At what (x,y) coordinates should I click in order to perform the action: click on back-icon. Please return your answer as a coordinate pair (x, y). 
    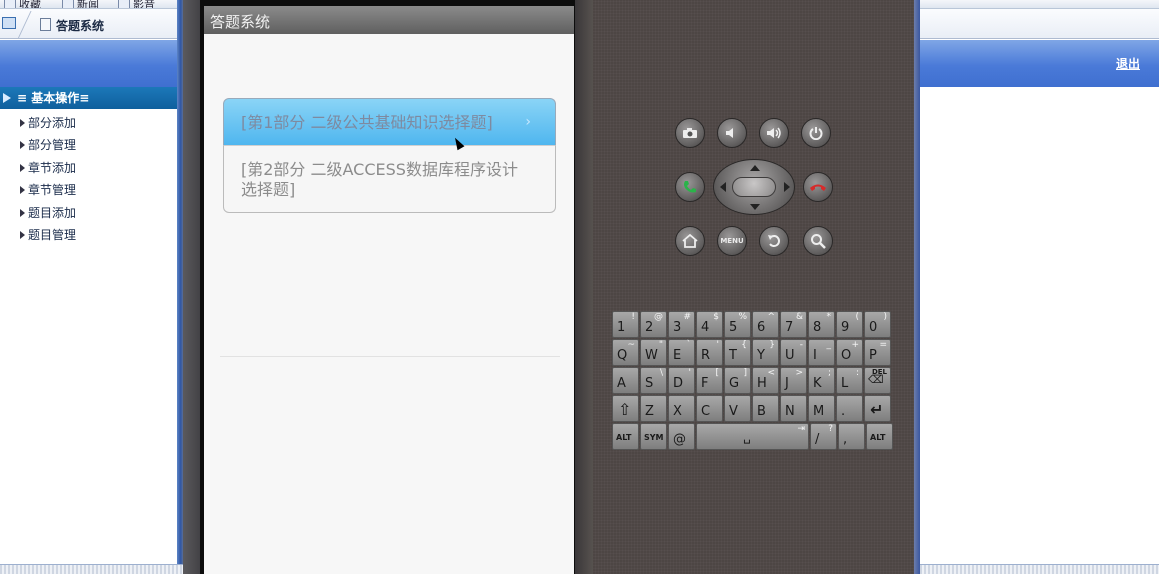
    Looking at the image, I should click on (774, 241).